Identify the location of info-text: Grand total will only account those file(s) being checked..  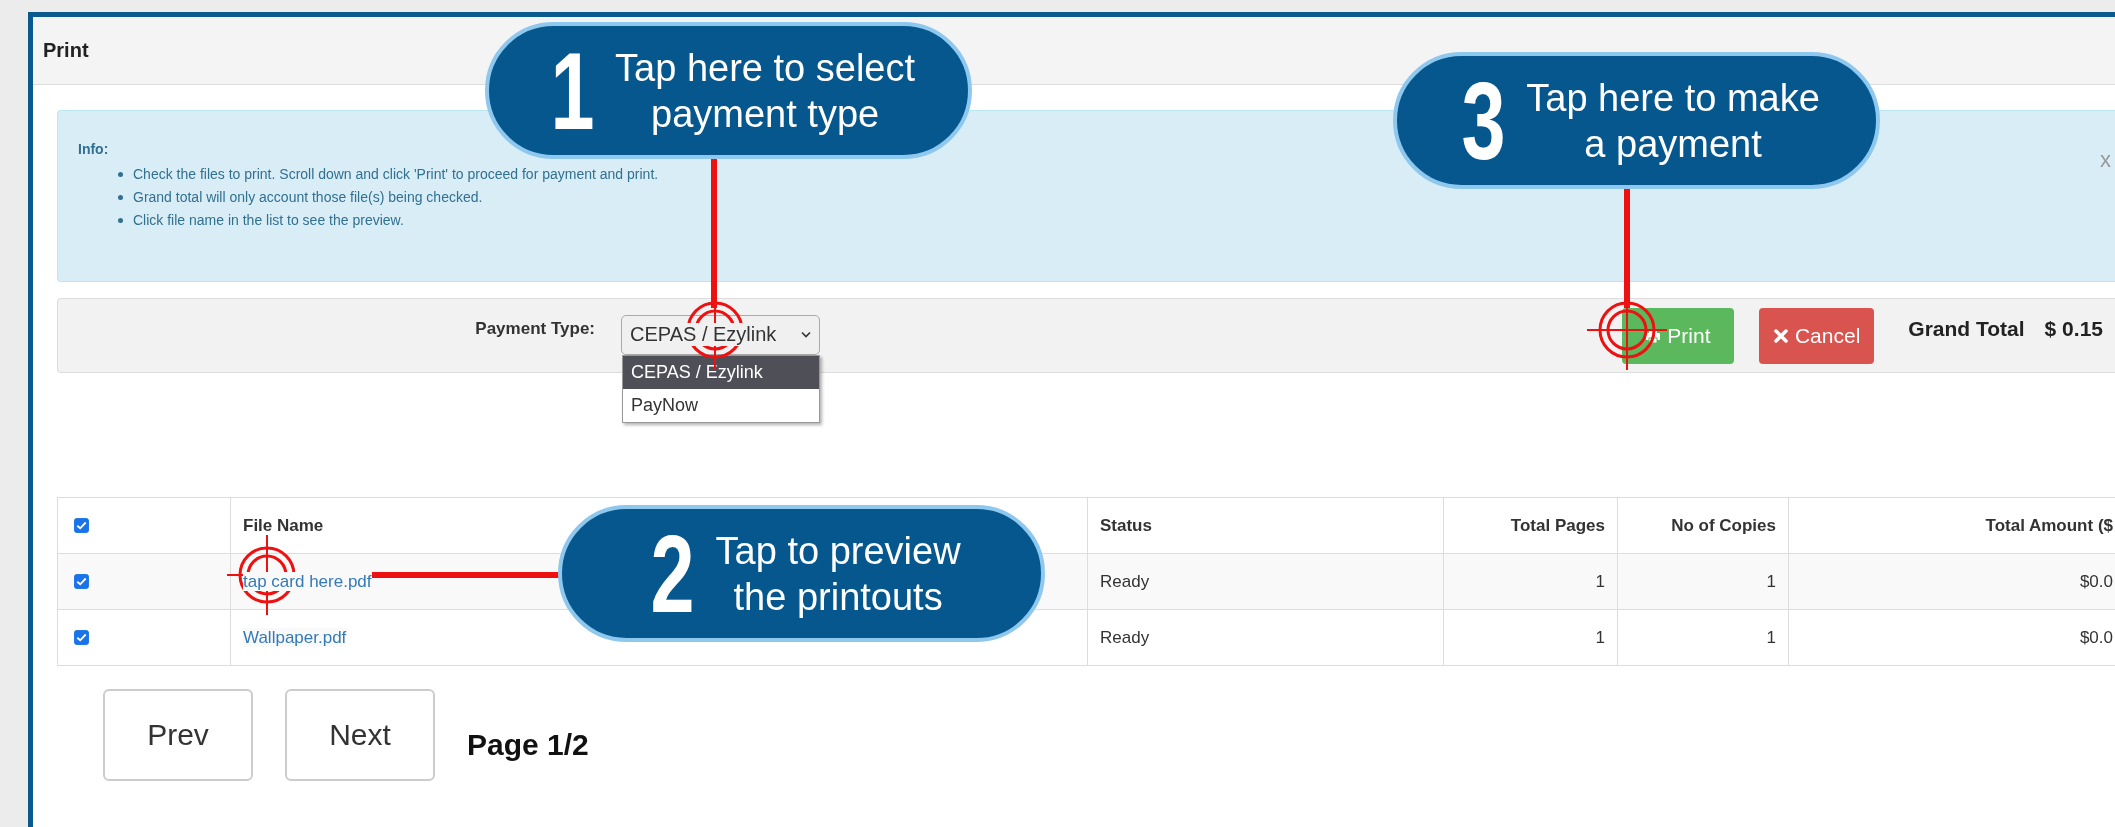
(308, 197).